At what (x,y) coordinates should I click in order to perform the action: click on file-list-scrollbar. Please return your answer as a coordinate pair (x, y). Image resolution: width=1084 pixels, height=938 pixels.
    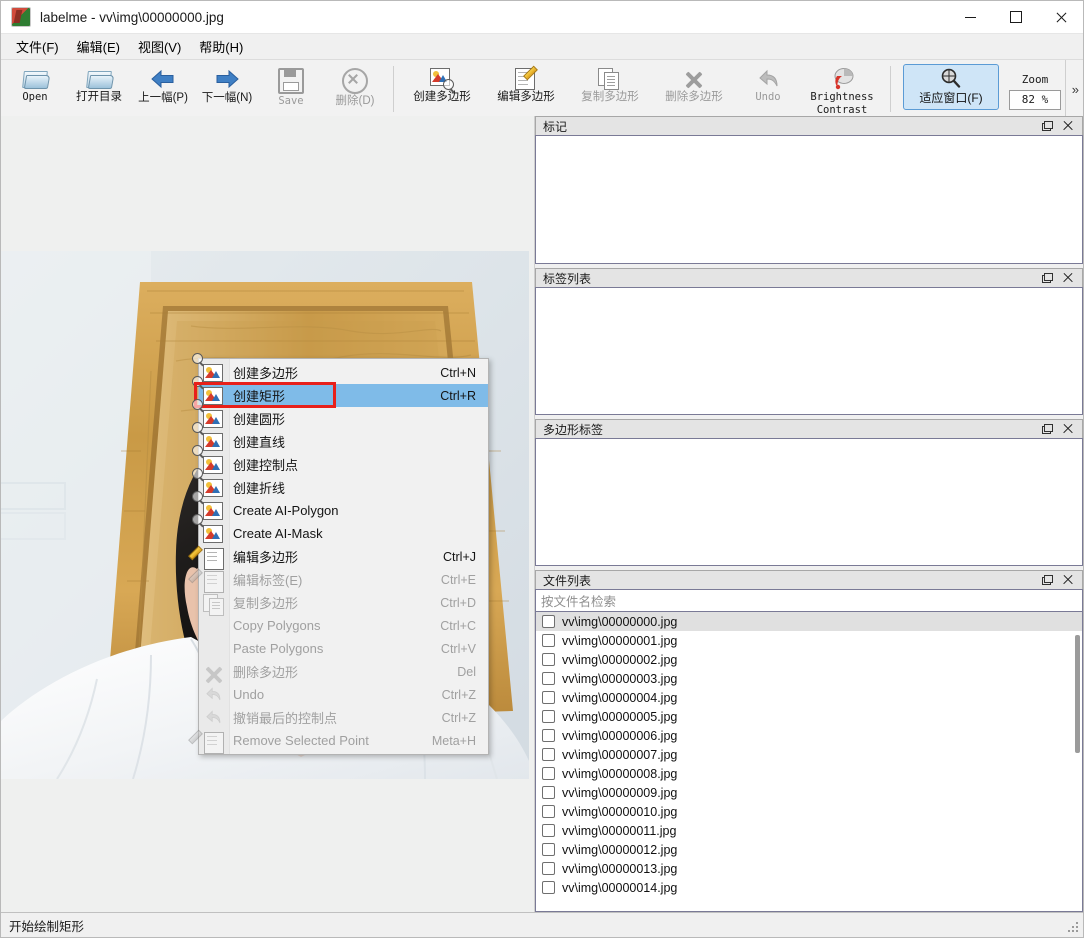
    Looking at the image, I should click on (1077, 754).